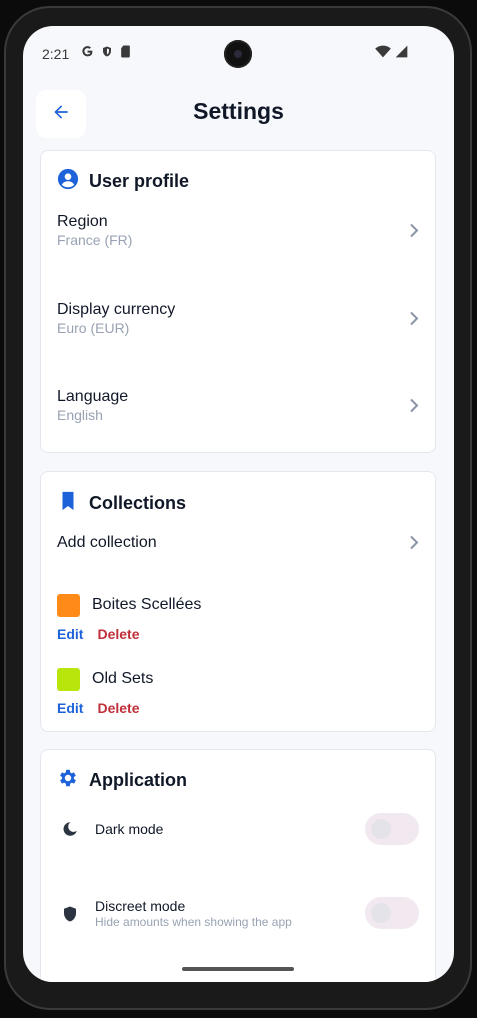 The width and height of the screenshot is (477, 1018). Describe the element at coordinates (238, 621) in the screenshot. I see `collection-item: Boites Scellées Edit Delete` at that location.